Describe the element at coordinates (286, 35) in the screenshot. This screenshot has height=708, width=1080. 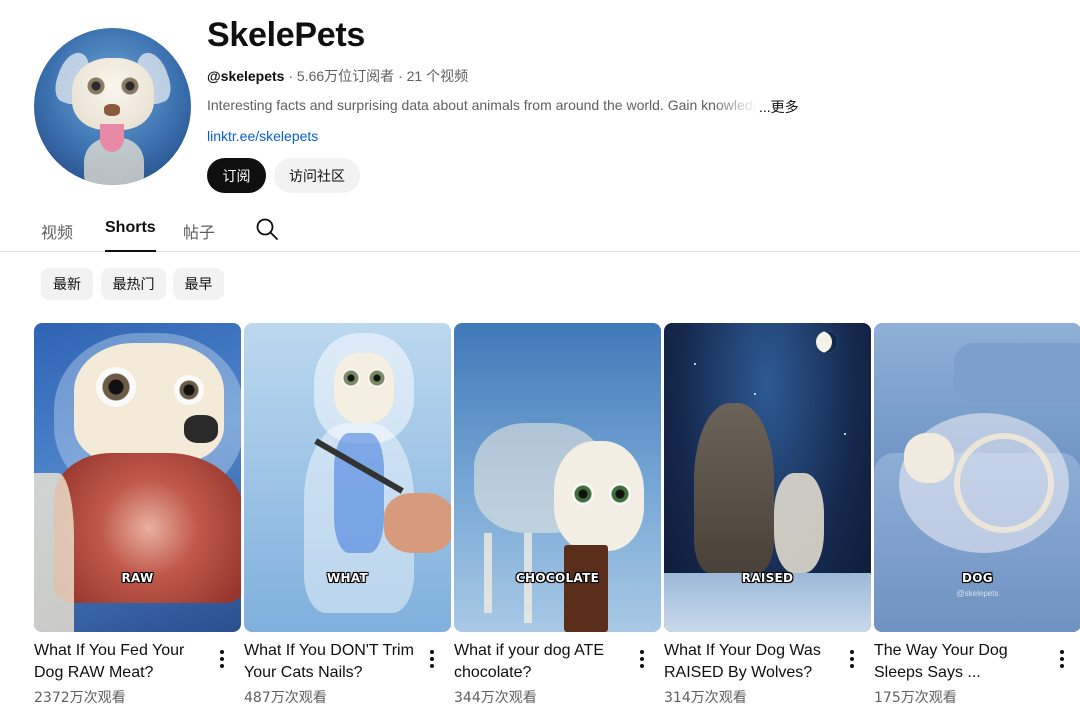
I see `channel-name: SkelePets` at that location.